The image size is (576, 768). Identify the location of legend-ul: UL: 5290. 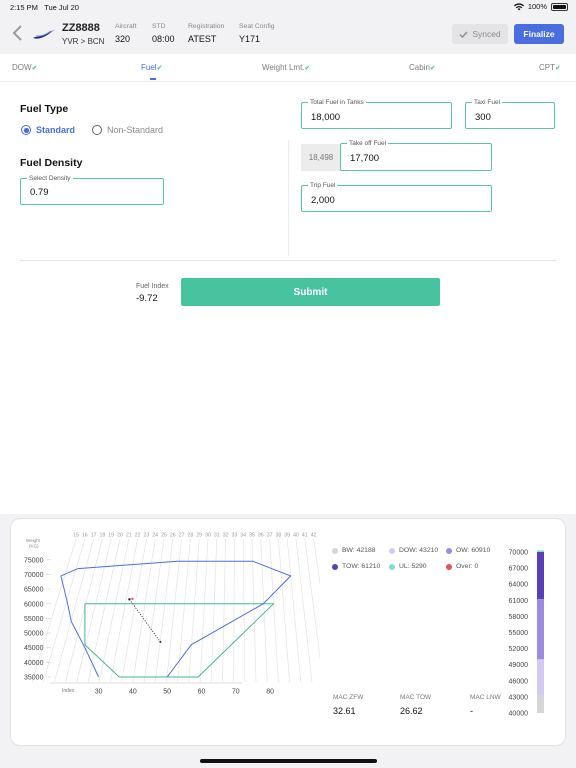
(408, 566).